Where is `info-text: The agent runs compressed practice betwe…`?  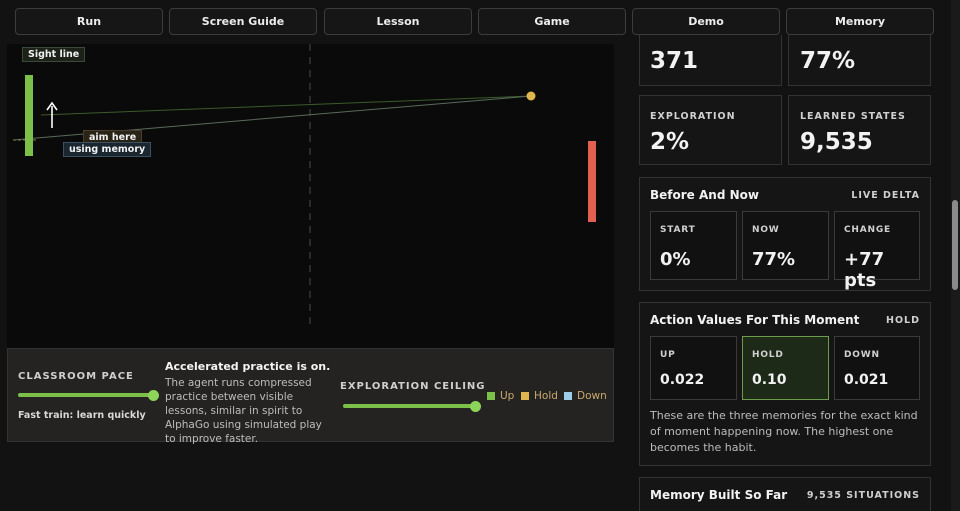
info-text: The agent runs compressed practice betwe… is located at coordinates (243, 411).